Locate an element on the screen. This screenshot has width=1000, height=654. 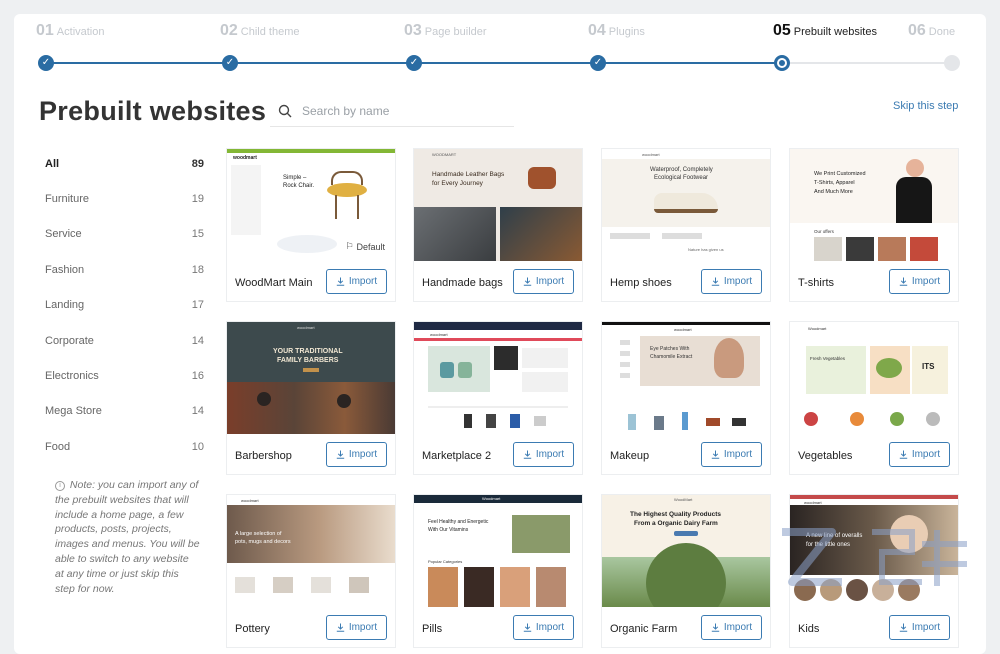
category-furniture: Furniture 19 is located at coordinates (124, 198).